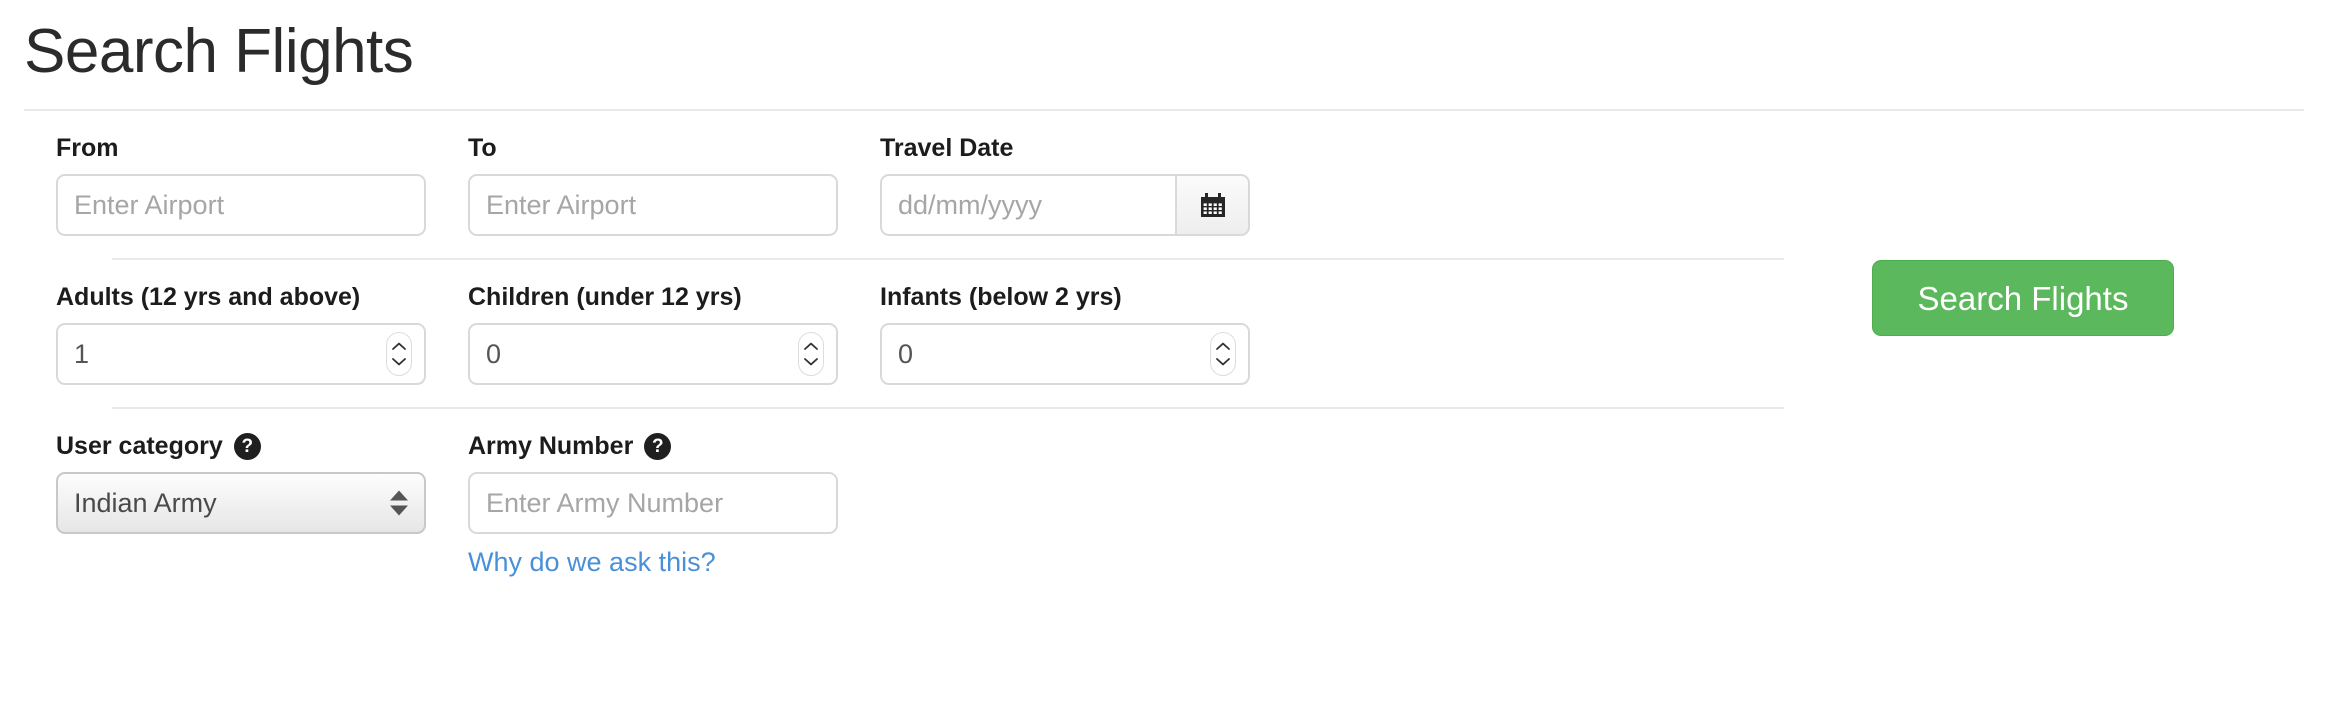 The width and height of the screenshot is (2328, 724). I want to click on adults-field-group: Adults (12 yrs and above), so click(241, 334).